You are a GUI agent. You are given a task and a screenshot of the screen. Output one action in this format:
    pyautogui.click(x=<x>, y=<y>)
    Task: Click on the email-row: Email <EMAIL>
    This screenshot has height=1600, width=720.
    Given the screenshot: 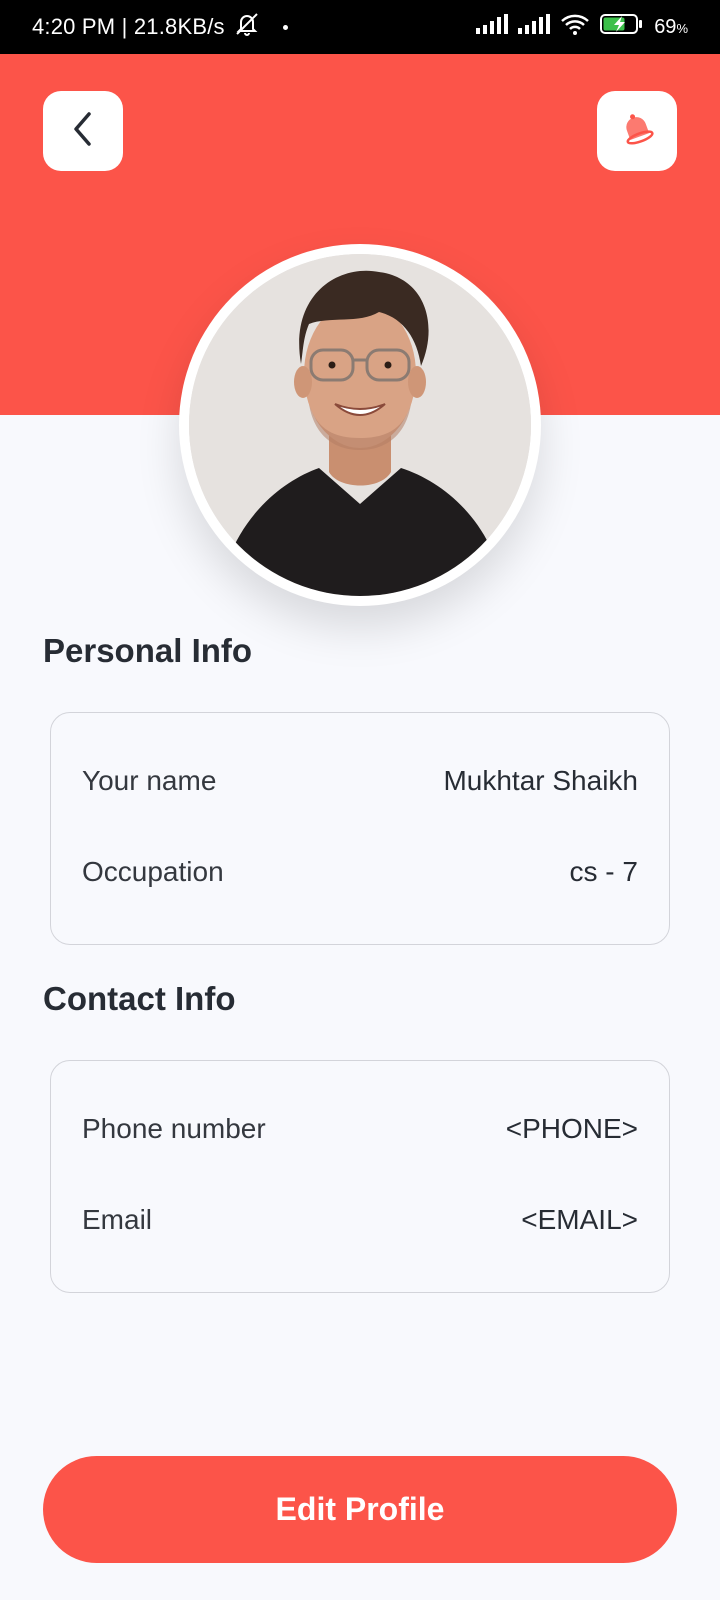 What is the action you would take?
    pyautogui.click(x=360, y=1220)
    